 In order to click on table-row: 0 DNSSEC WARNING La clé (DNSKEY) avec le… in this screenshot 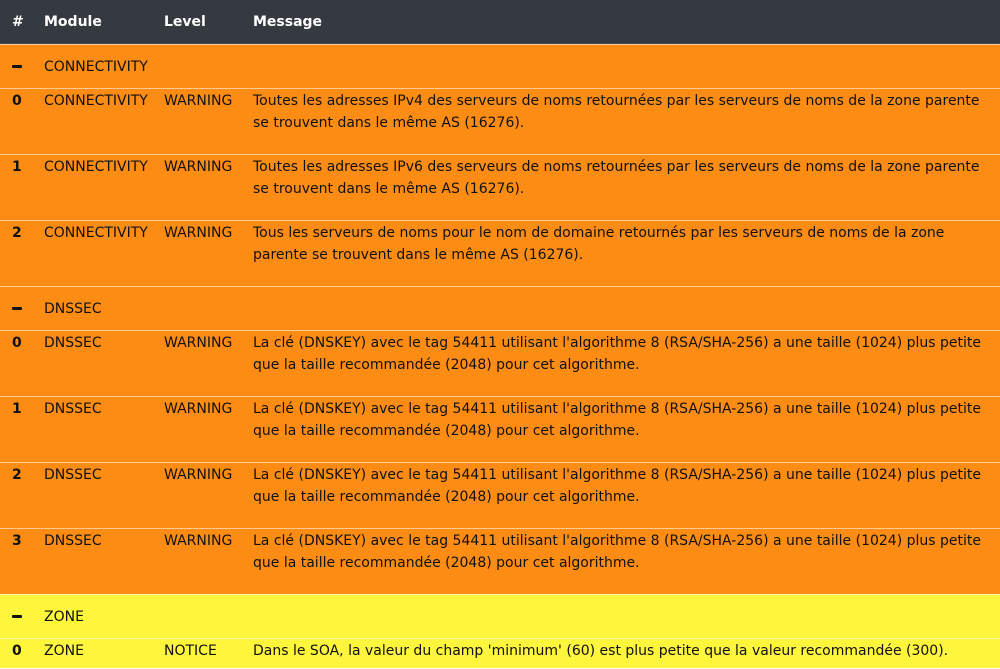, I will do `click(500, 363)`.